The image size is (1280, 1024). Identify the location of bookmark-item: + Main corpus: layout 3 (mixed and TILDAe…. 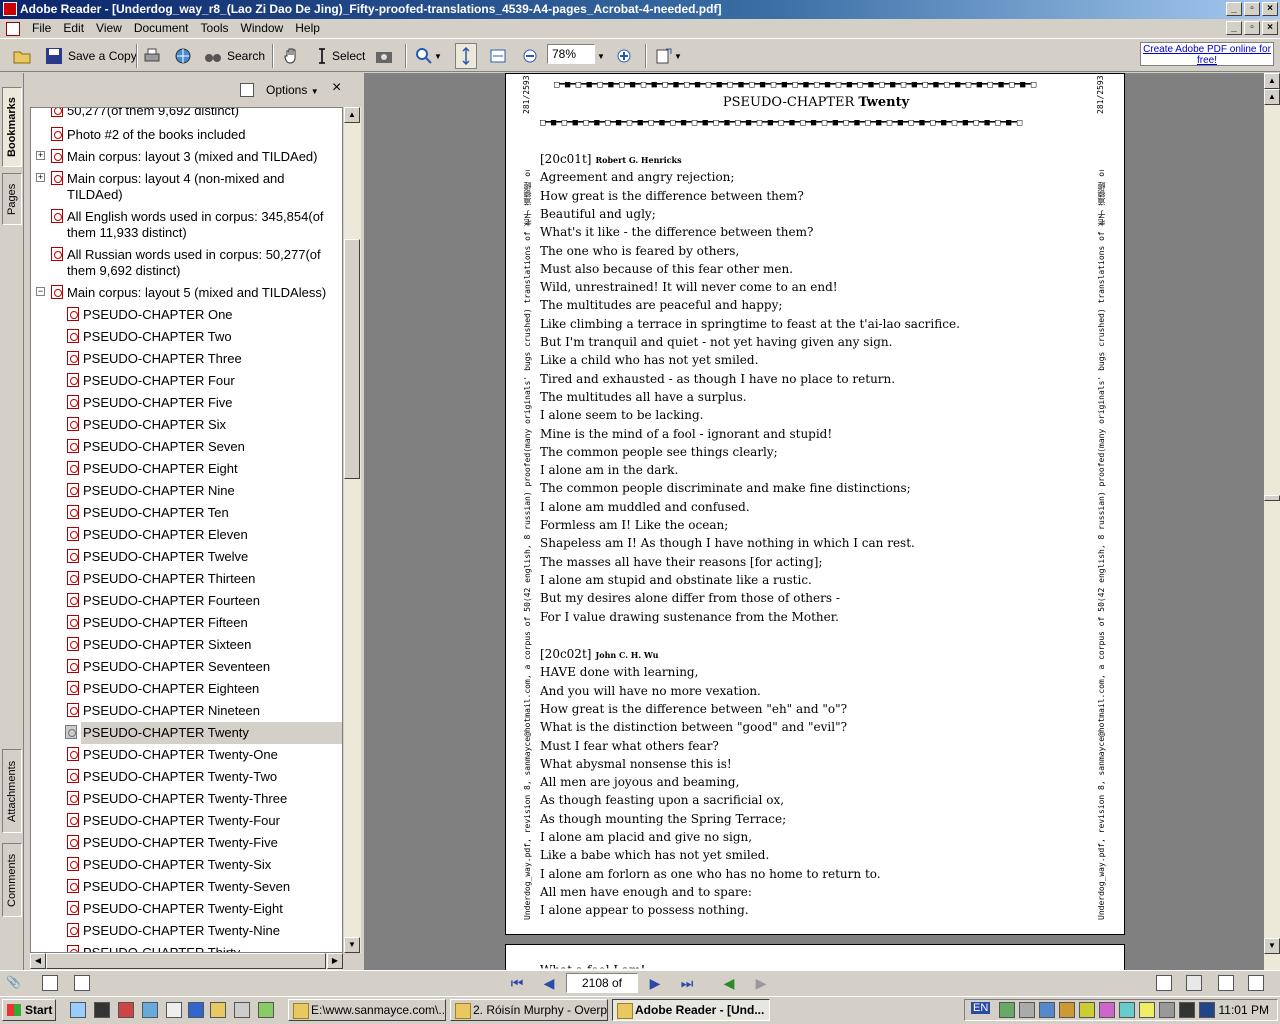
(186, 157).